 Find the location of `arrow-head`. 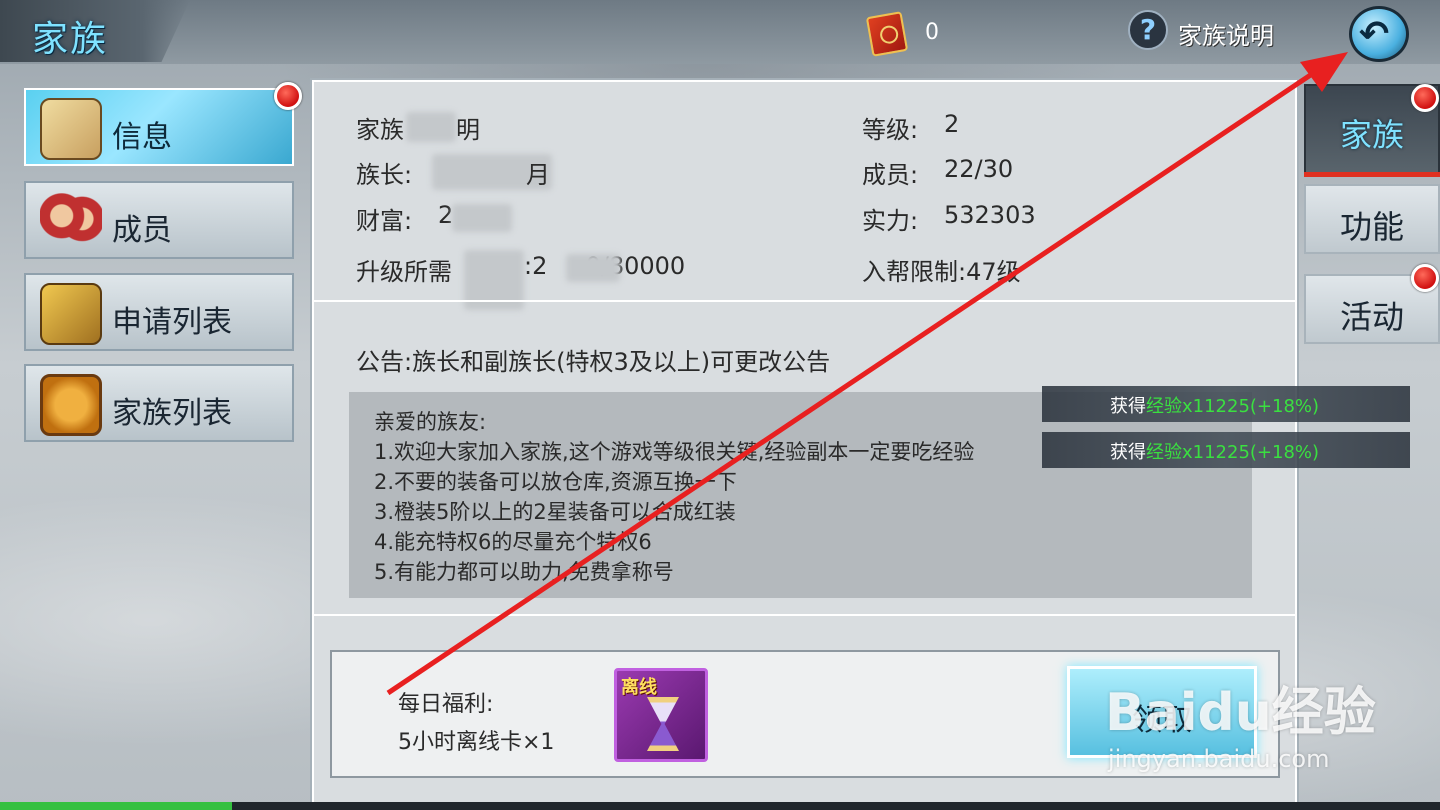

arrow-head is located at coordinates (1324, 72).